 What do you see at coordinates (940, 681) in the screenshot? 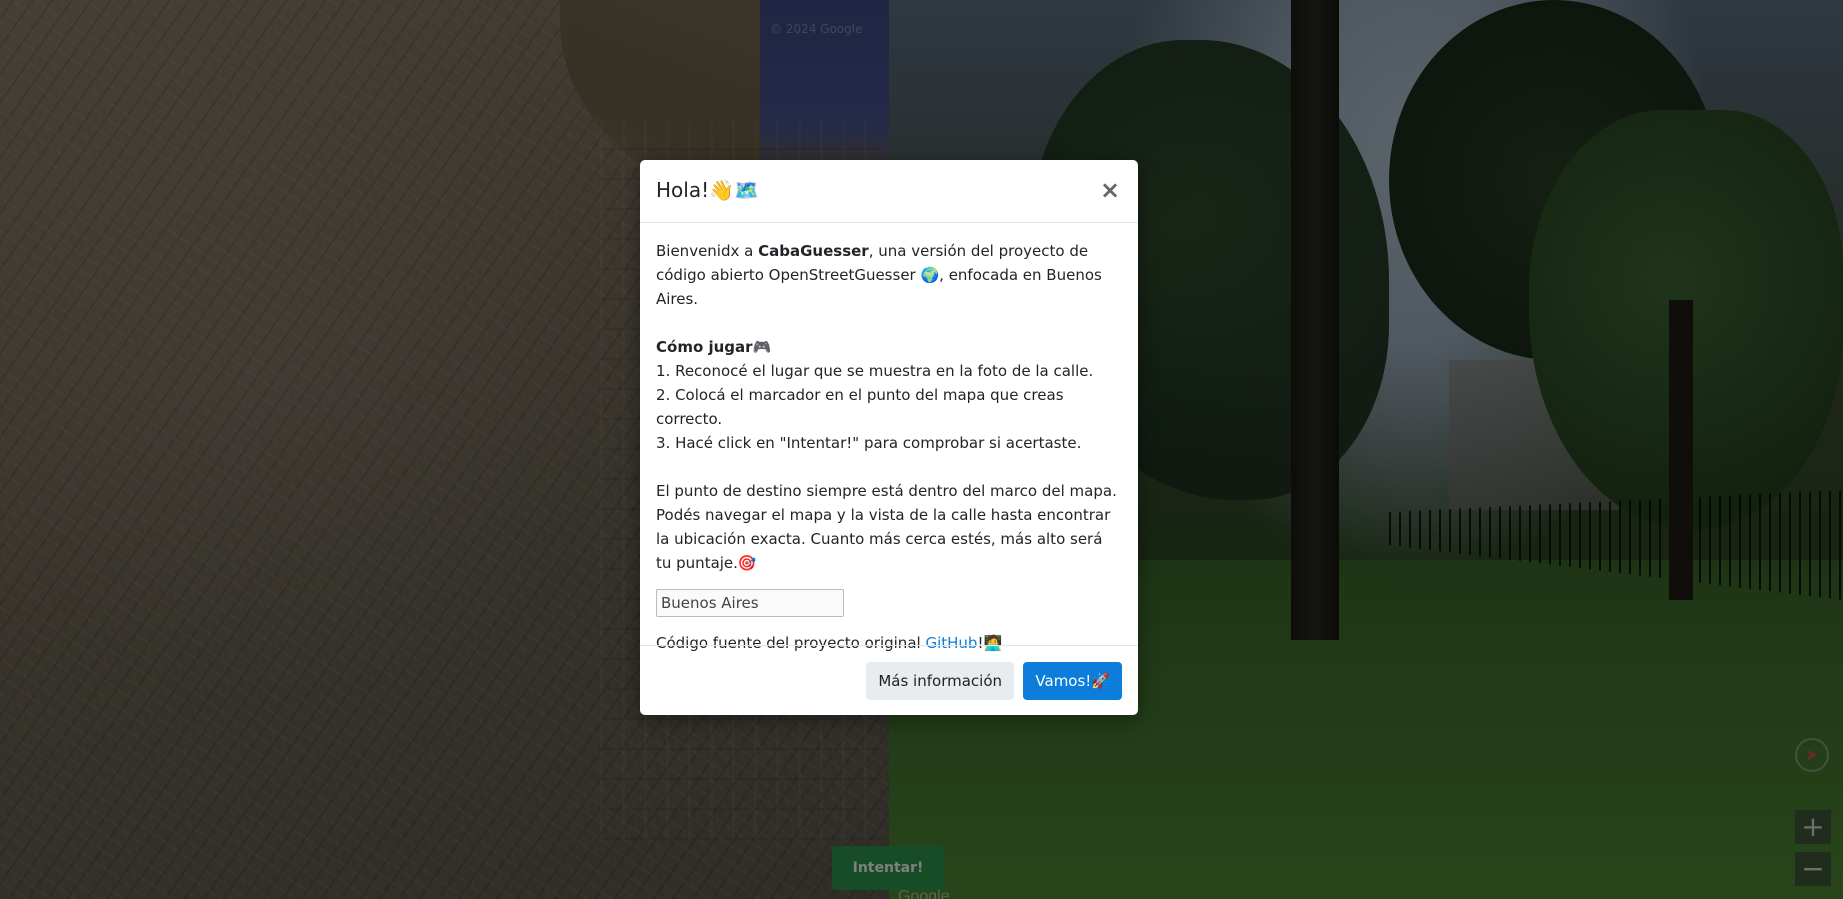
I see `more-info-button: Más información` at bounding box center [940, 681].